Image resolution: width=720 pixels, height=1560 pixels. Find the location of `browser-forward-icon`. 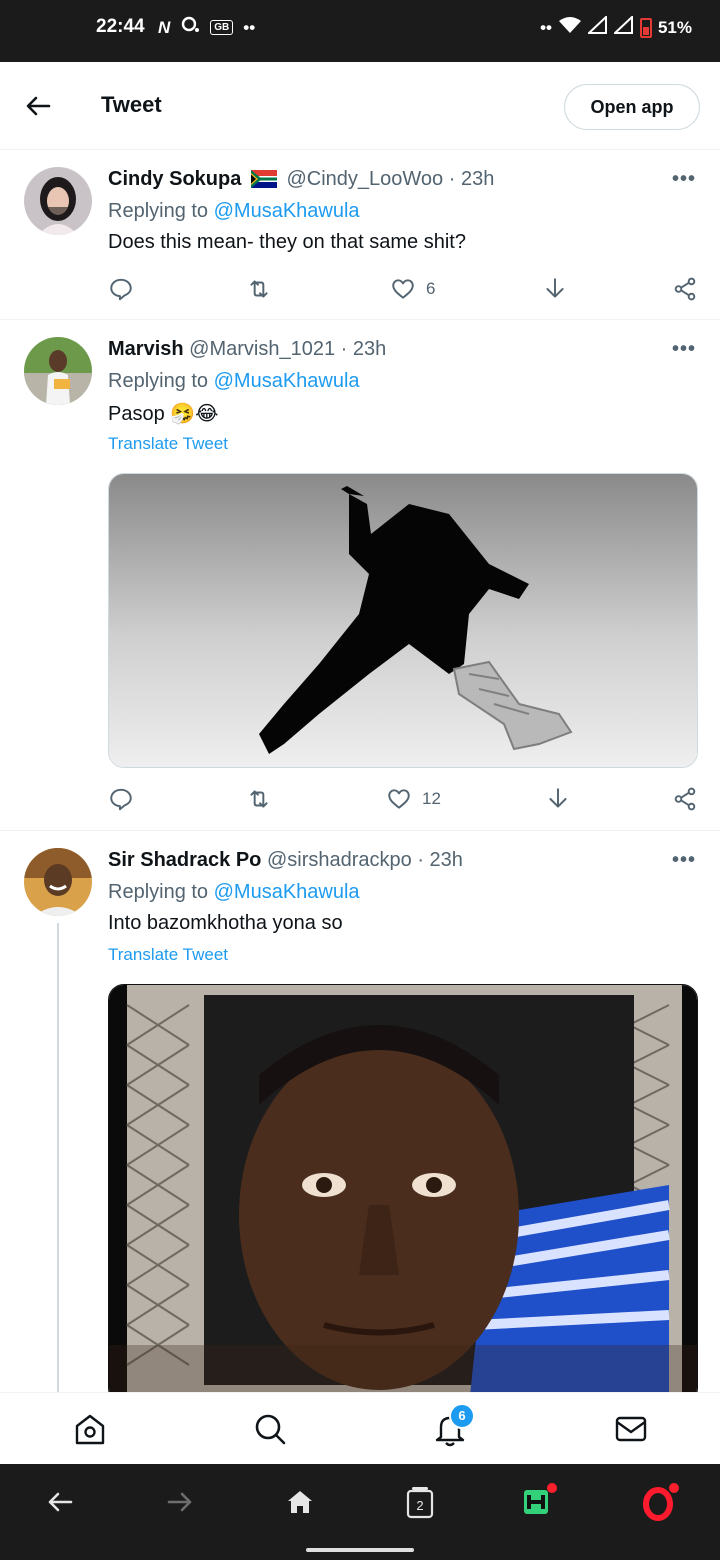

browser-forward-icon is located at coordinates (180, 1502).